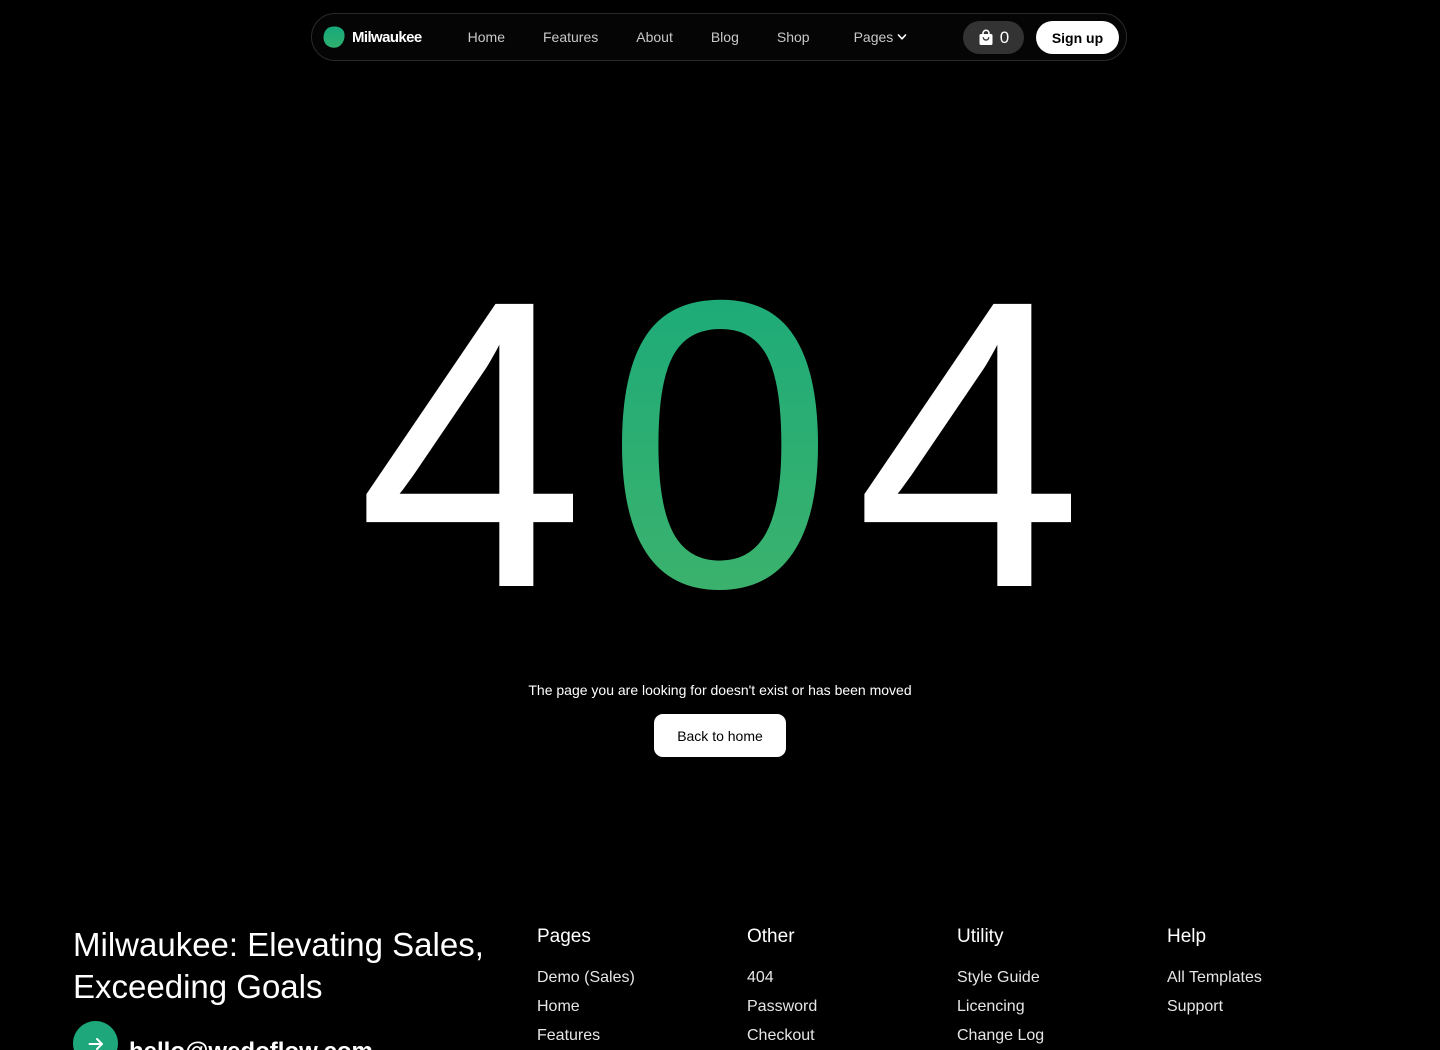  Describe the element at coordinates (564, 936) in the screenshot. I see `footer-column-title: Pages` at that location.